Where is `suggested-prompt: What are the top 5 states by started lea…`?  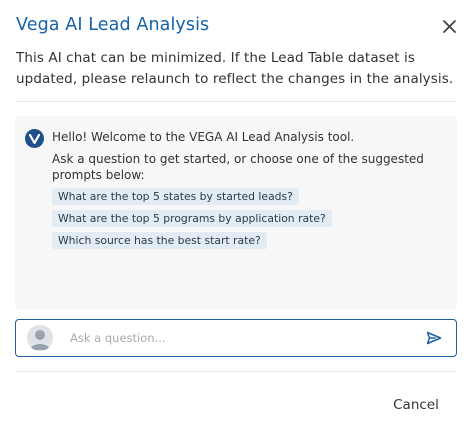
suggested-prompt: What are the top 5 states by started lea… is located at coordinates (175, 196).